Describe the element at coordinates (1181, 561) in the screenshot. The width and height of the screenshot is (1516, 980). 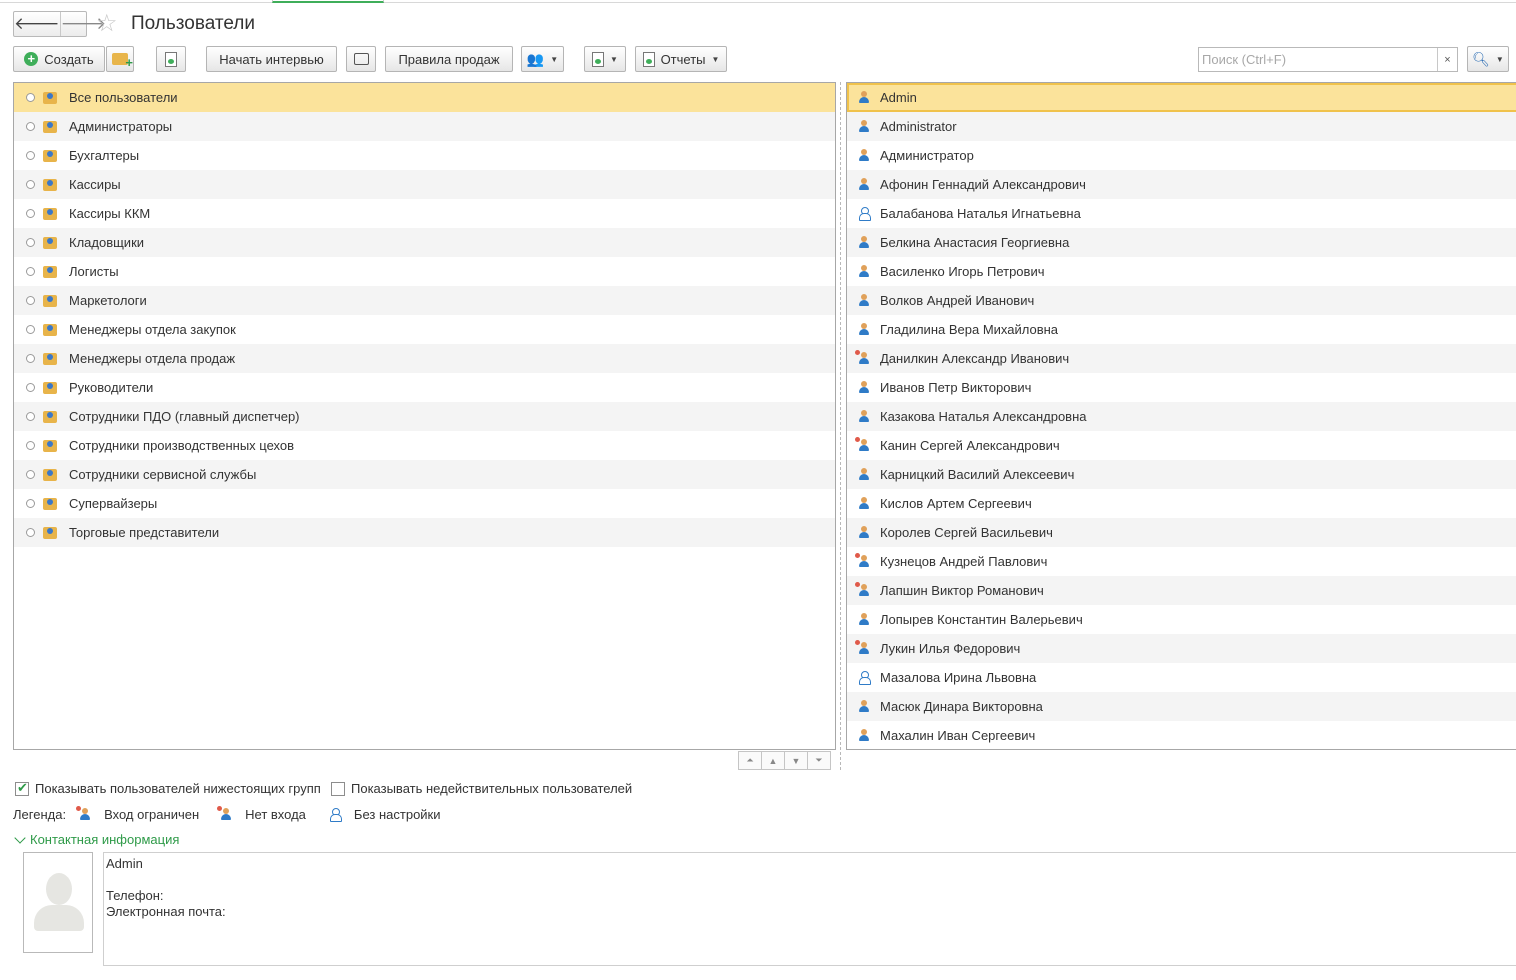
I see `user-row: Кузнецов Андрей Павлович` at that location.